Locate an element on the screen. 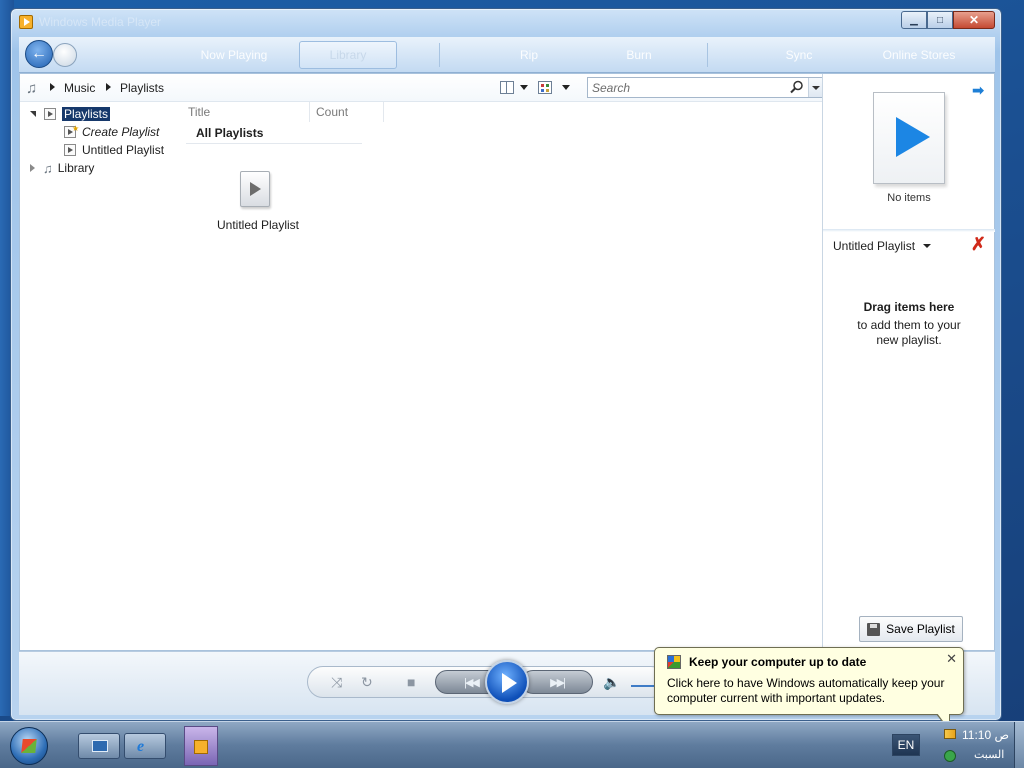 Image resolution: width=1024 pixels, height=768 pixels. playlist-icon: ★ is located at coordinates (72, 131).